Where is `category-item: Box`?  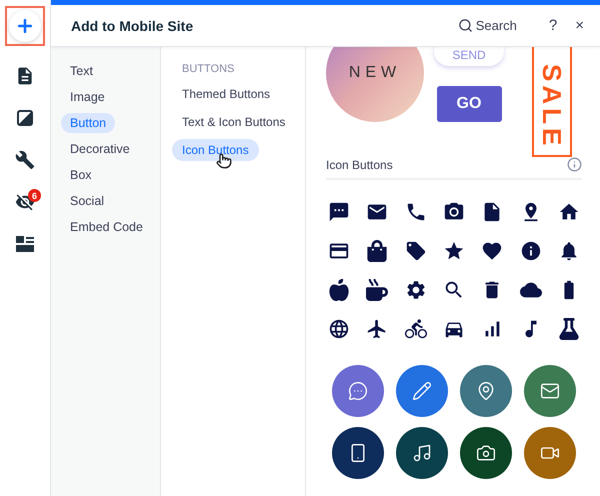 category-item: Box is located at coordinates (81, 175).